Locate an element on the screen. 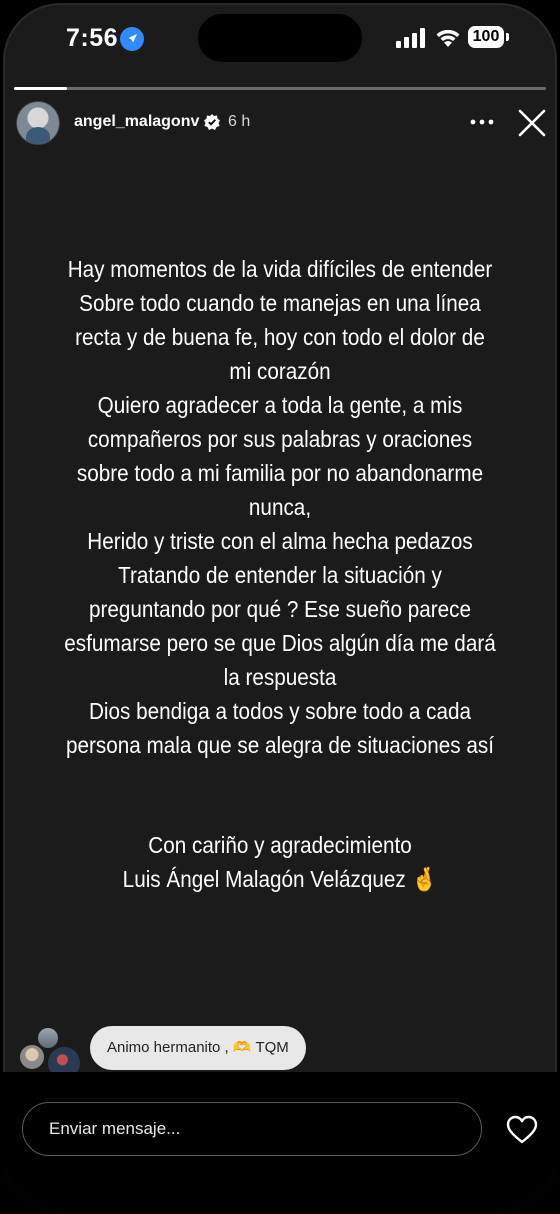  story-line: compañeros por sus palabras y oraciones is located at coordinates (280, 439).